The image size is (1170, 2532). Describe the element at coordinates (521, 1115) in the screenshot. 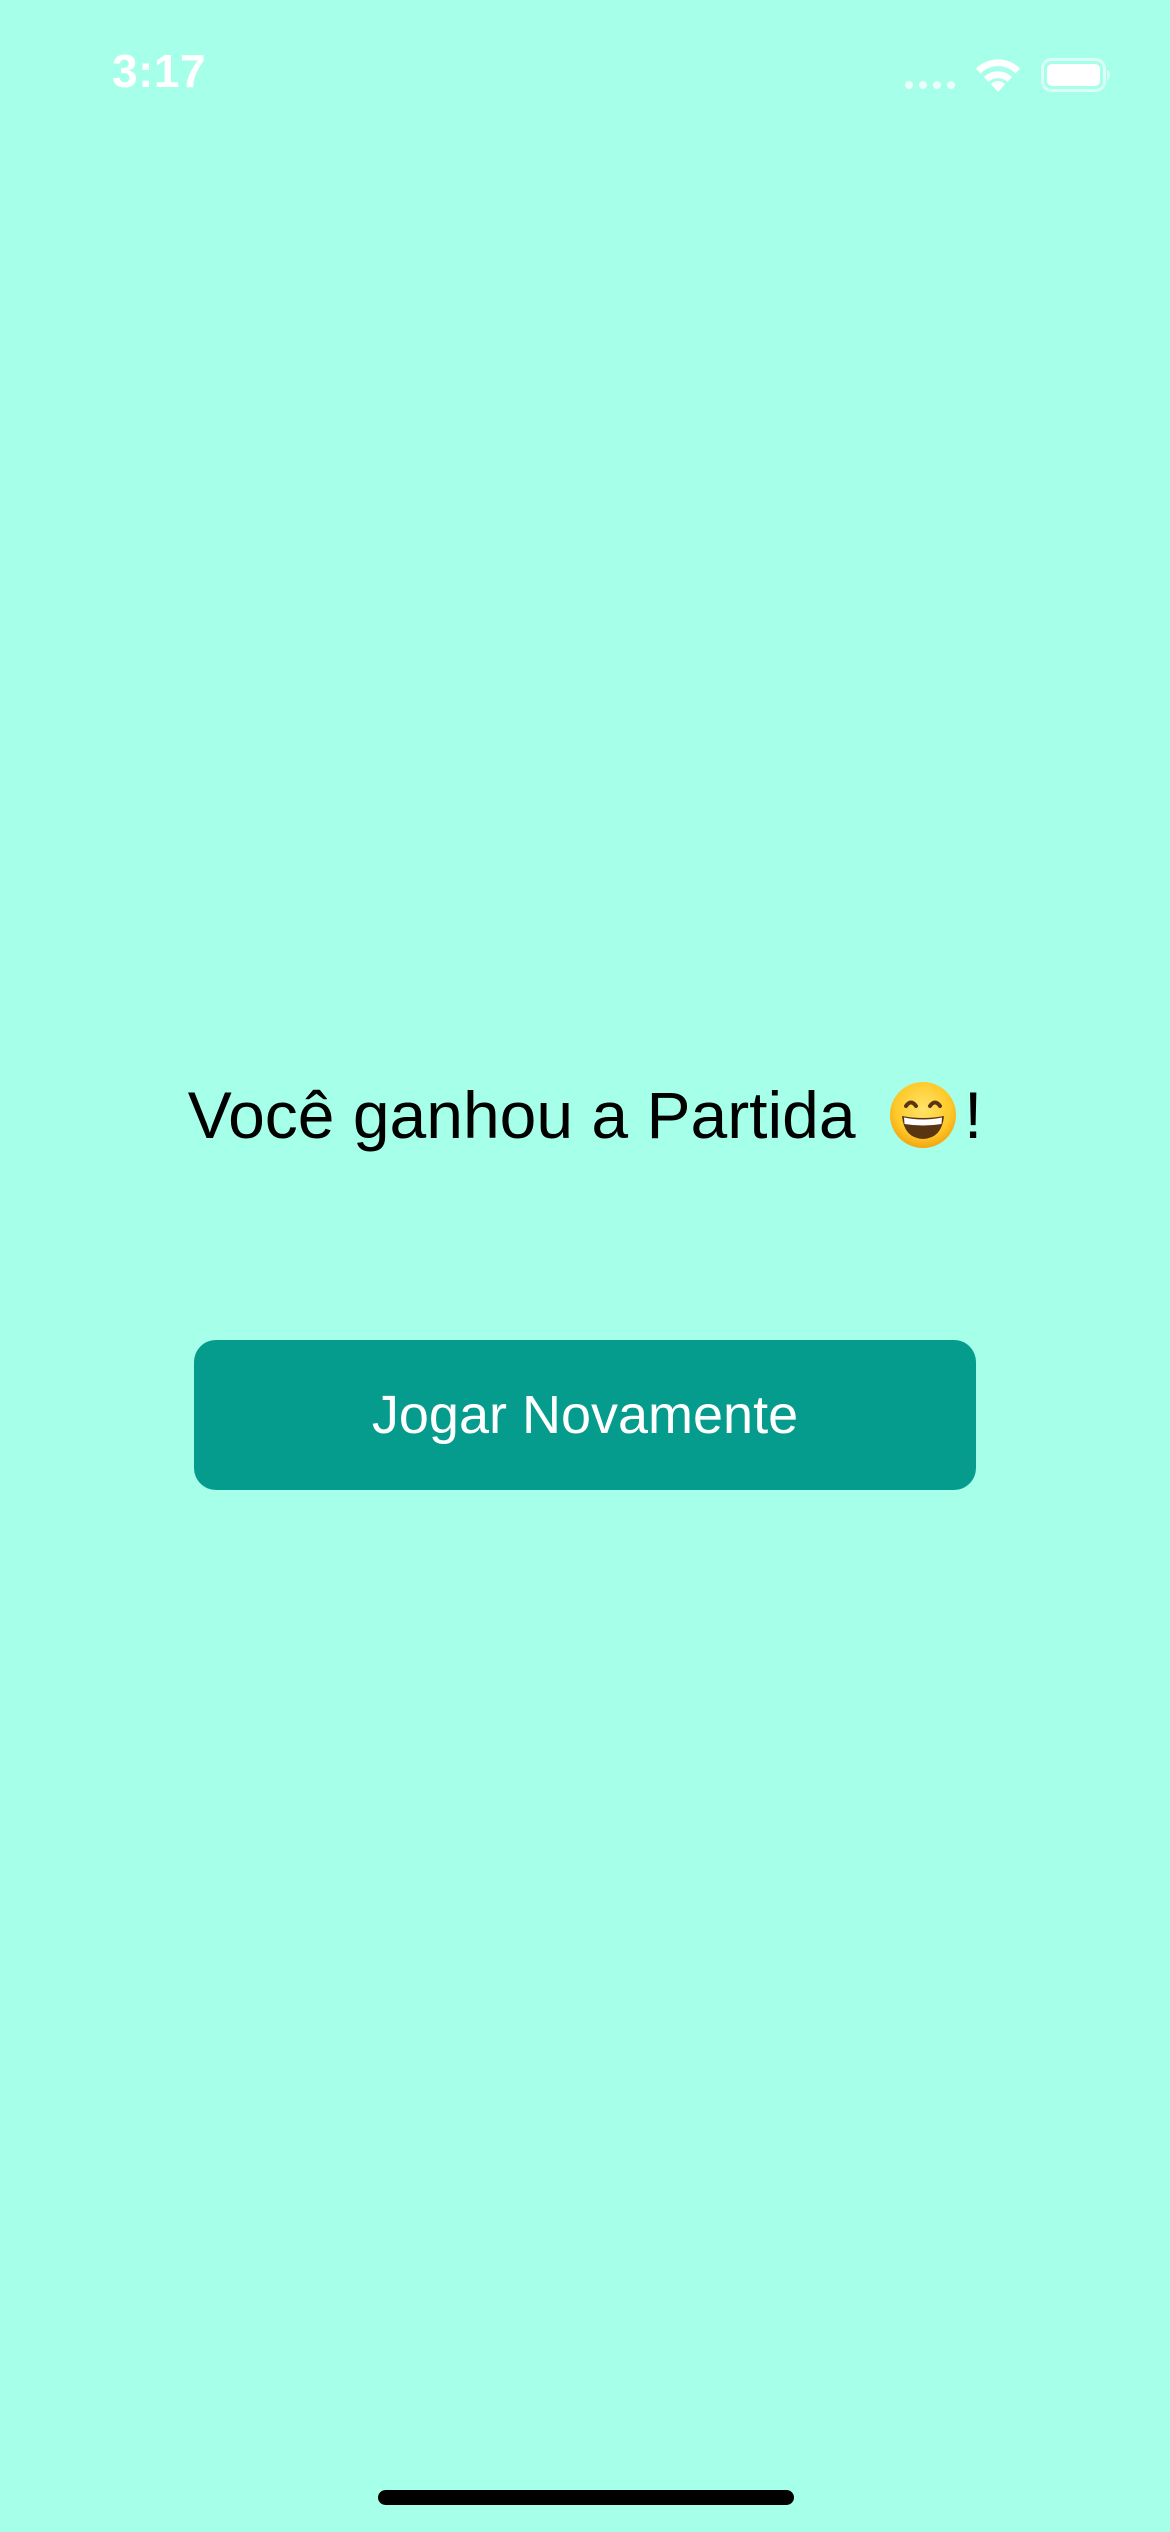

I see `result-text: Você ganhou a Partida` at that location.